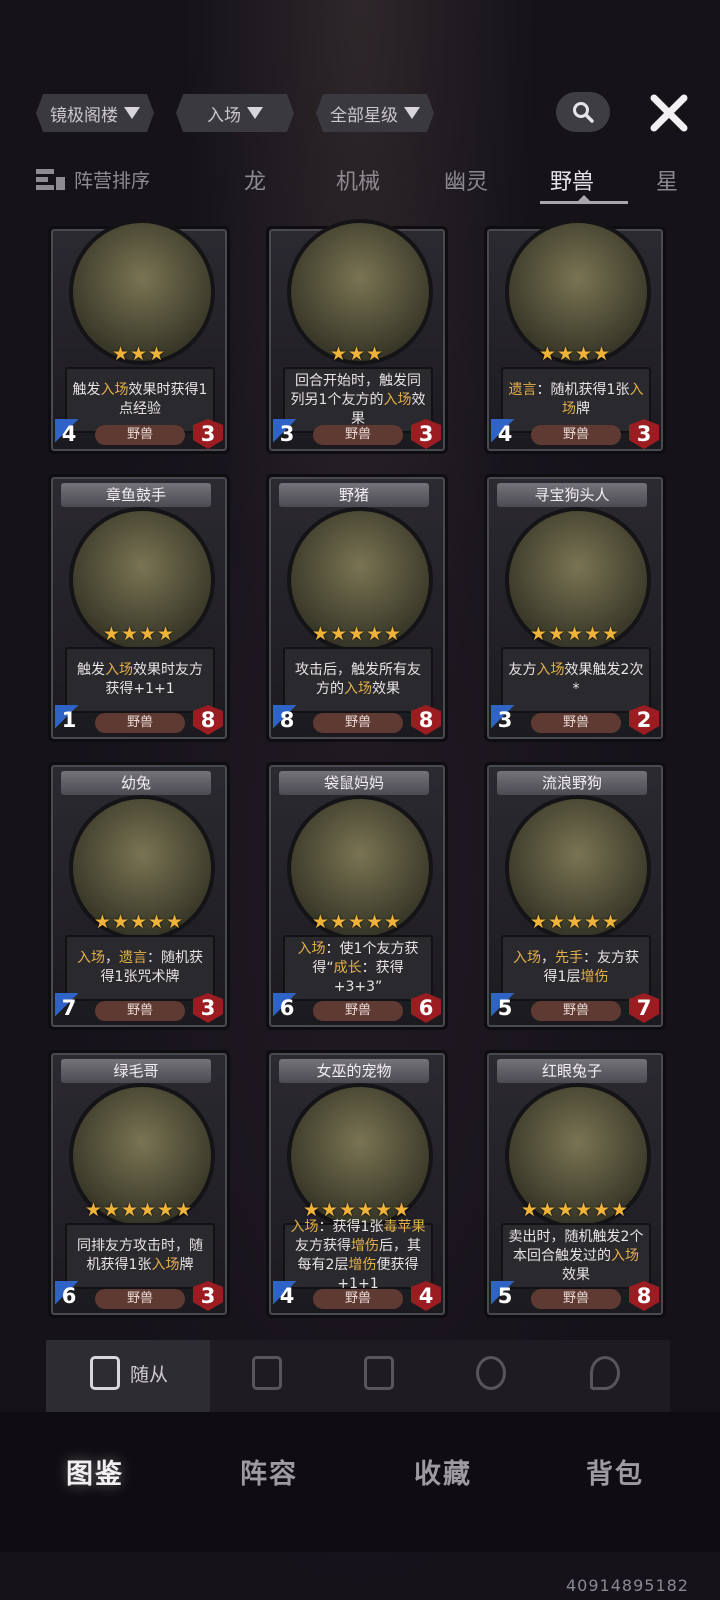 This screenshot has width=720, height=1600. What do you see at coordinates (139, 608) in the screenshot?
I see `minion-card: 章鱼鼓手 ★★★★ 触发入场效果时友方获得+1+1 野兽 1 8` at bounding box center [139, 608].